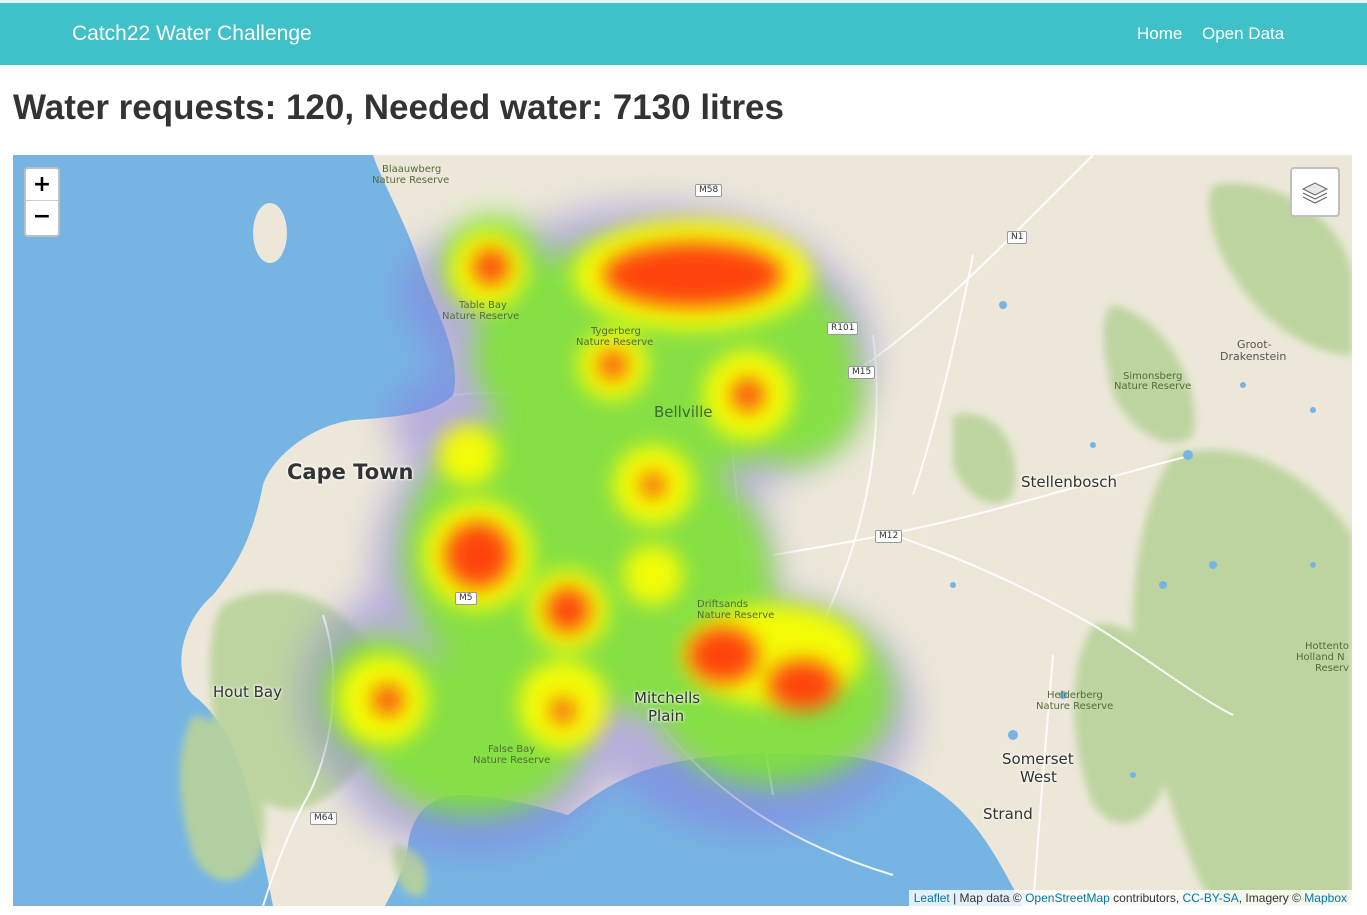 This screenshot has width=1367, height=915. What do you see at coordinates (1069, 482) in the screenshot?
I see `label-stellenbosch: Stellenbosch` at bounding box center [1069, 482].